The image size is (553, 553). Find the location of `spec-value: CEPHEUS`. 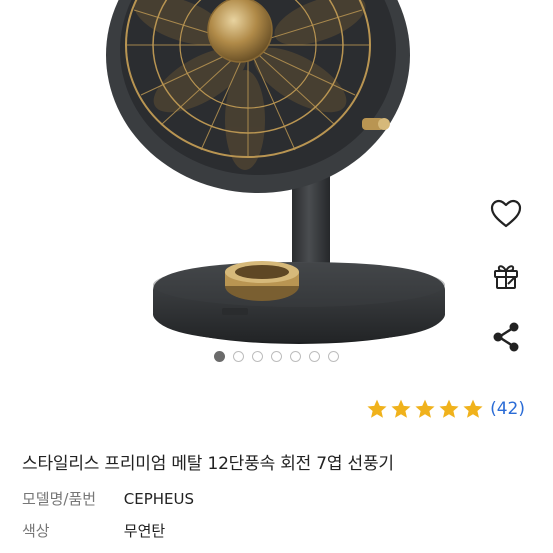

spec-value: CEPHEUS is located at coordinates (159, 499).